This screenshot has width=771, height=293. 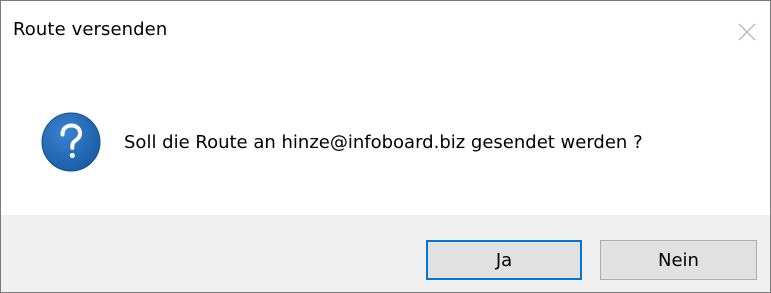 I want to click on close-button, so click(x=747, y=32).